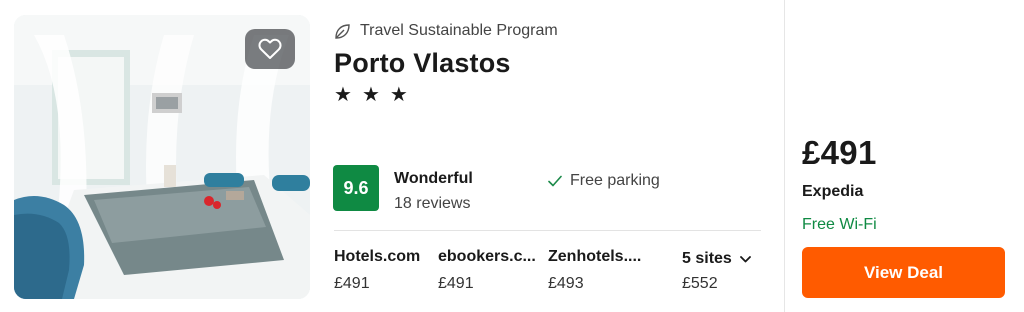 The image size is (1024, 312). Describe the element at coordinates (700, 283) in the screenshot. I see `more-sites-price: £552` at that location.